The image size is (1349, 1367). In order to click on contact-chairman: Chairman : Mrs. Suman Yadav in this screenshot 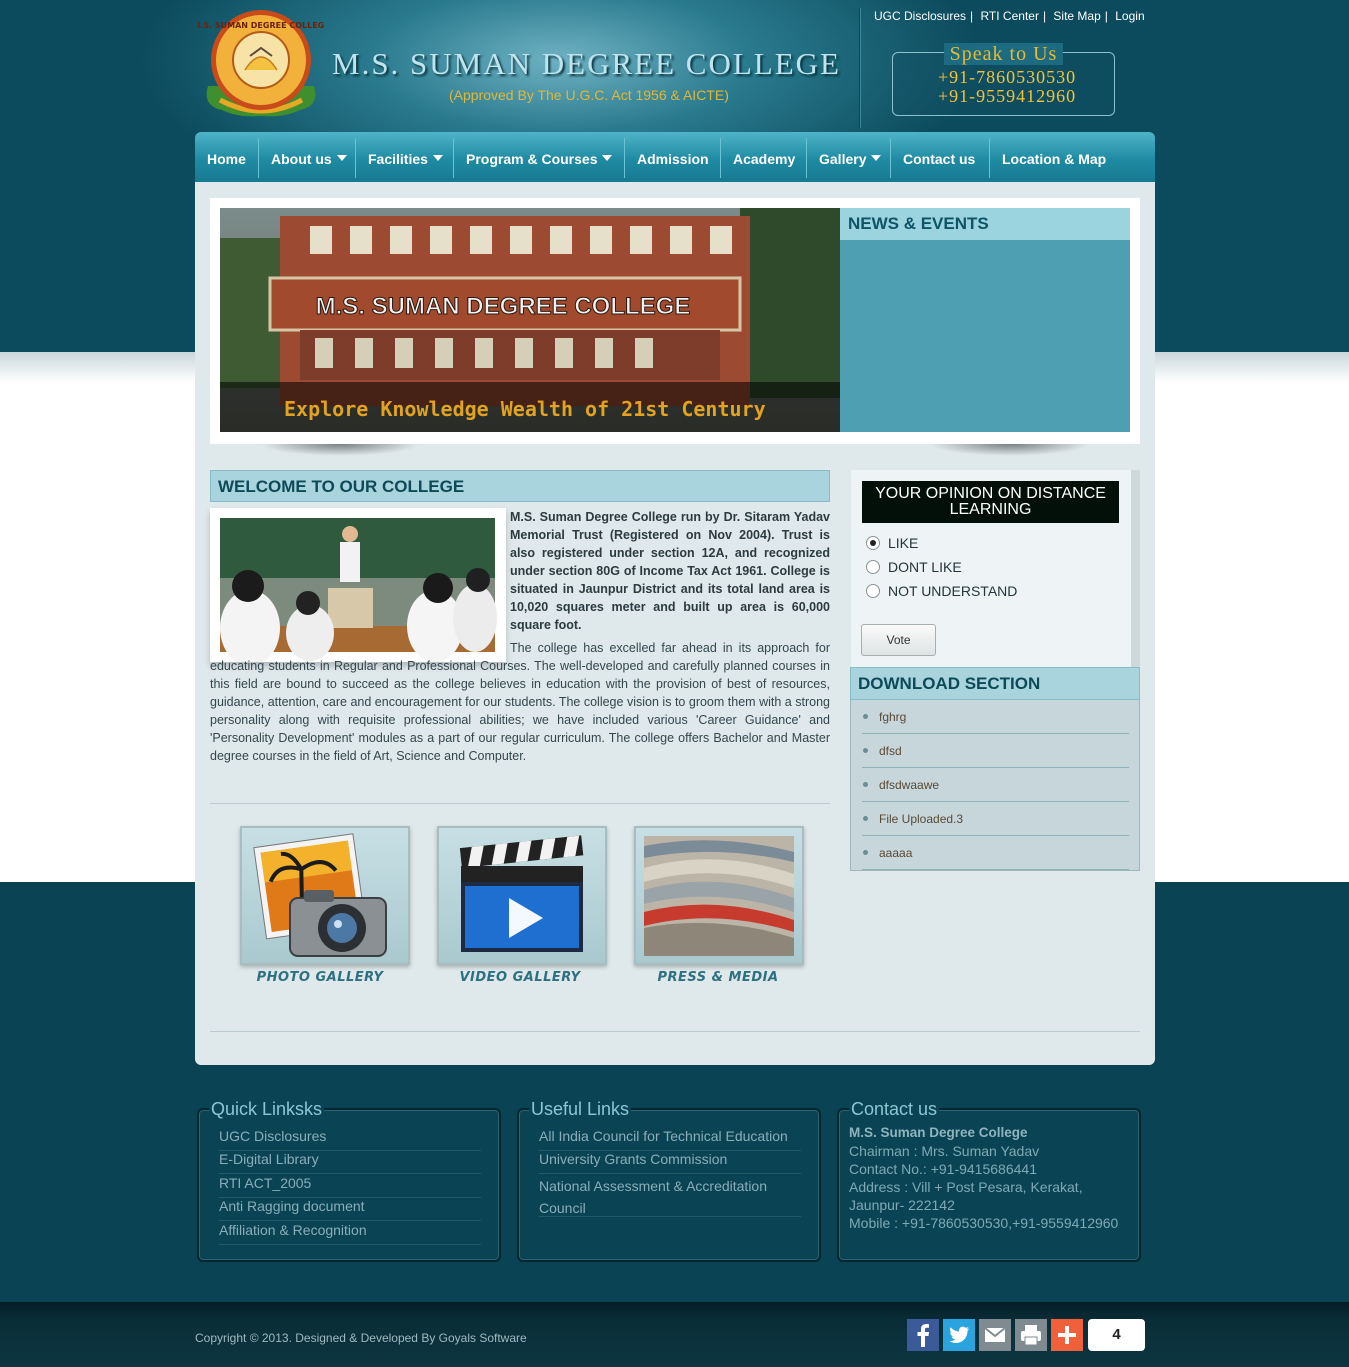, I will do `click(944, 1151)`.